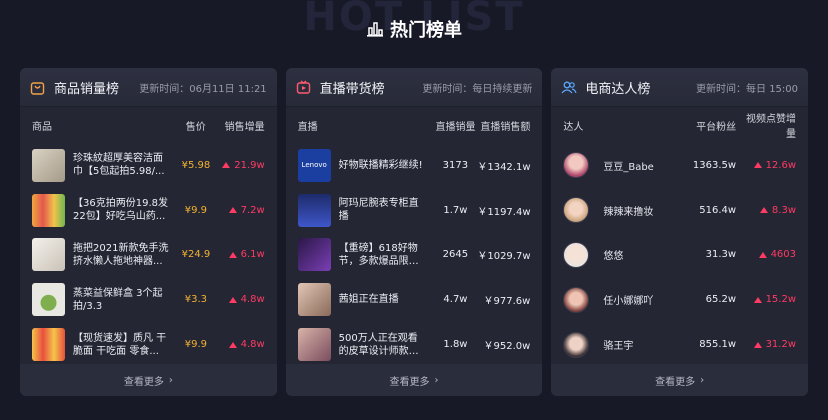  Describe the element at coordinates (679, 344) in the screenshot. I see `list-item: 骆王宇 855.1w 31.2w` at that location.